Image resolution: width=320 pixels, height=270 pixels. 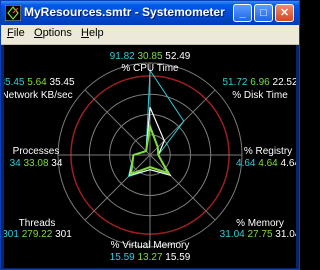 I want to click on menu-file-mnemonic: F, so click(x=10, y=33).